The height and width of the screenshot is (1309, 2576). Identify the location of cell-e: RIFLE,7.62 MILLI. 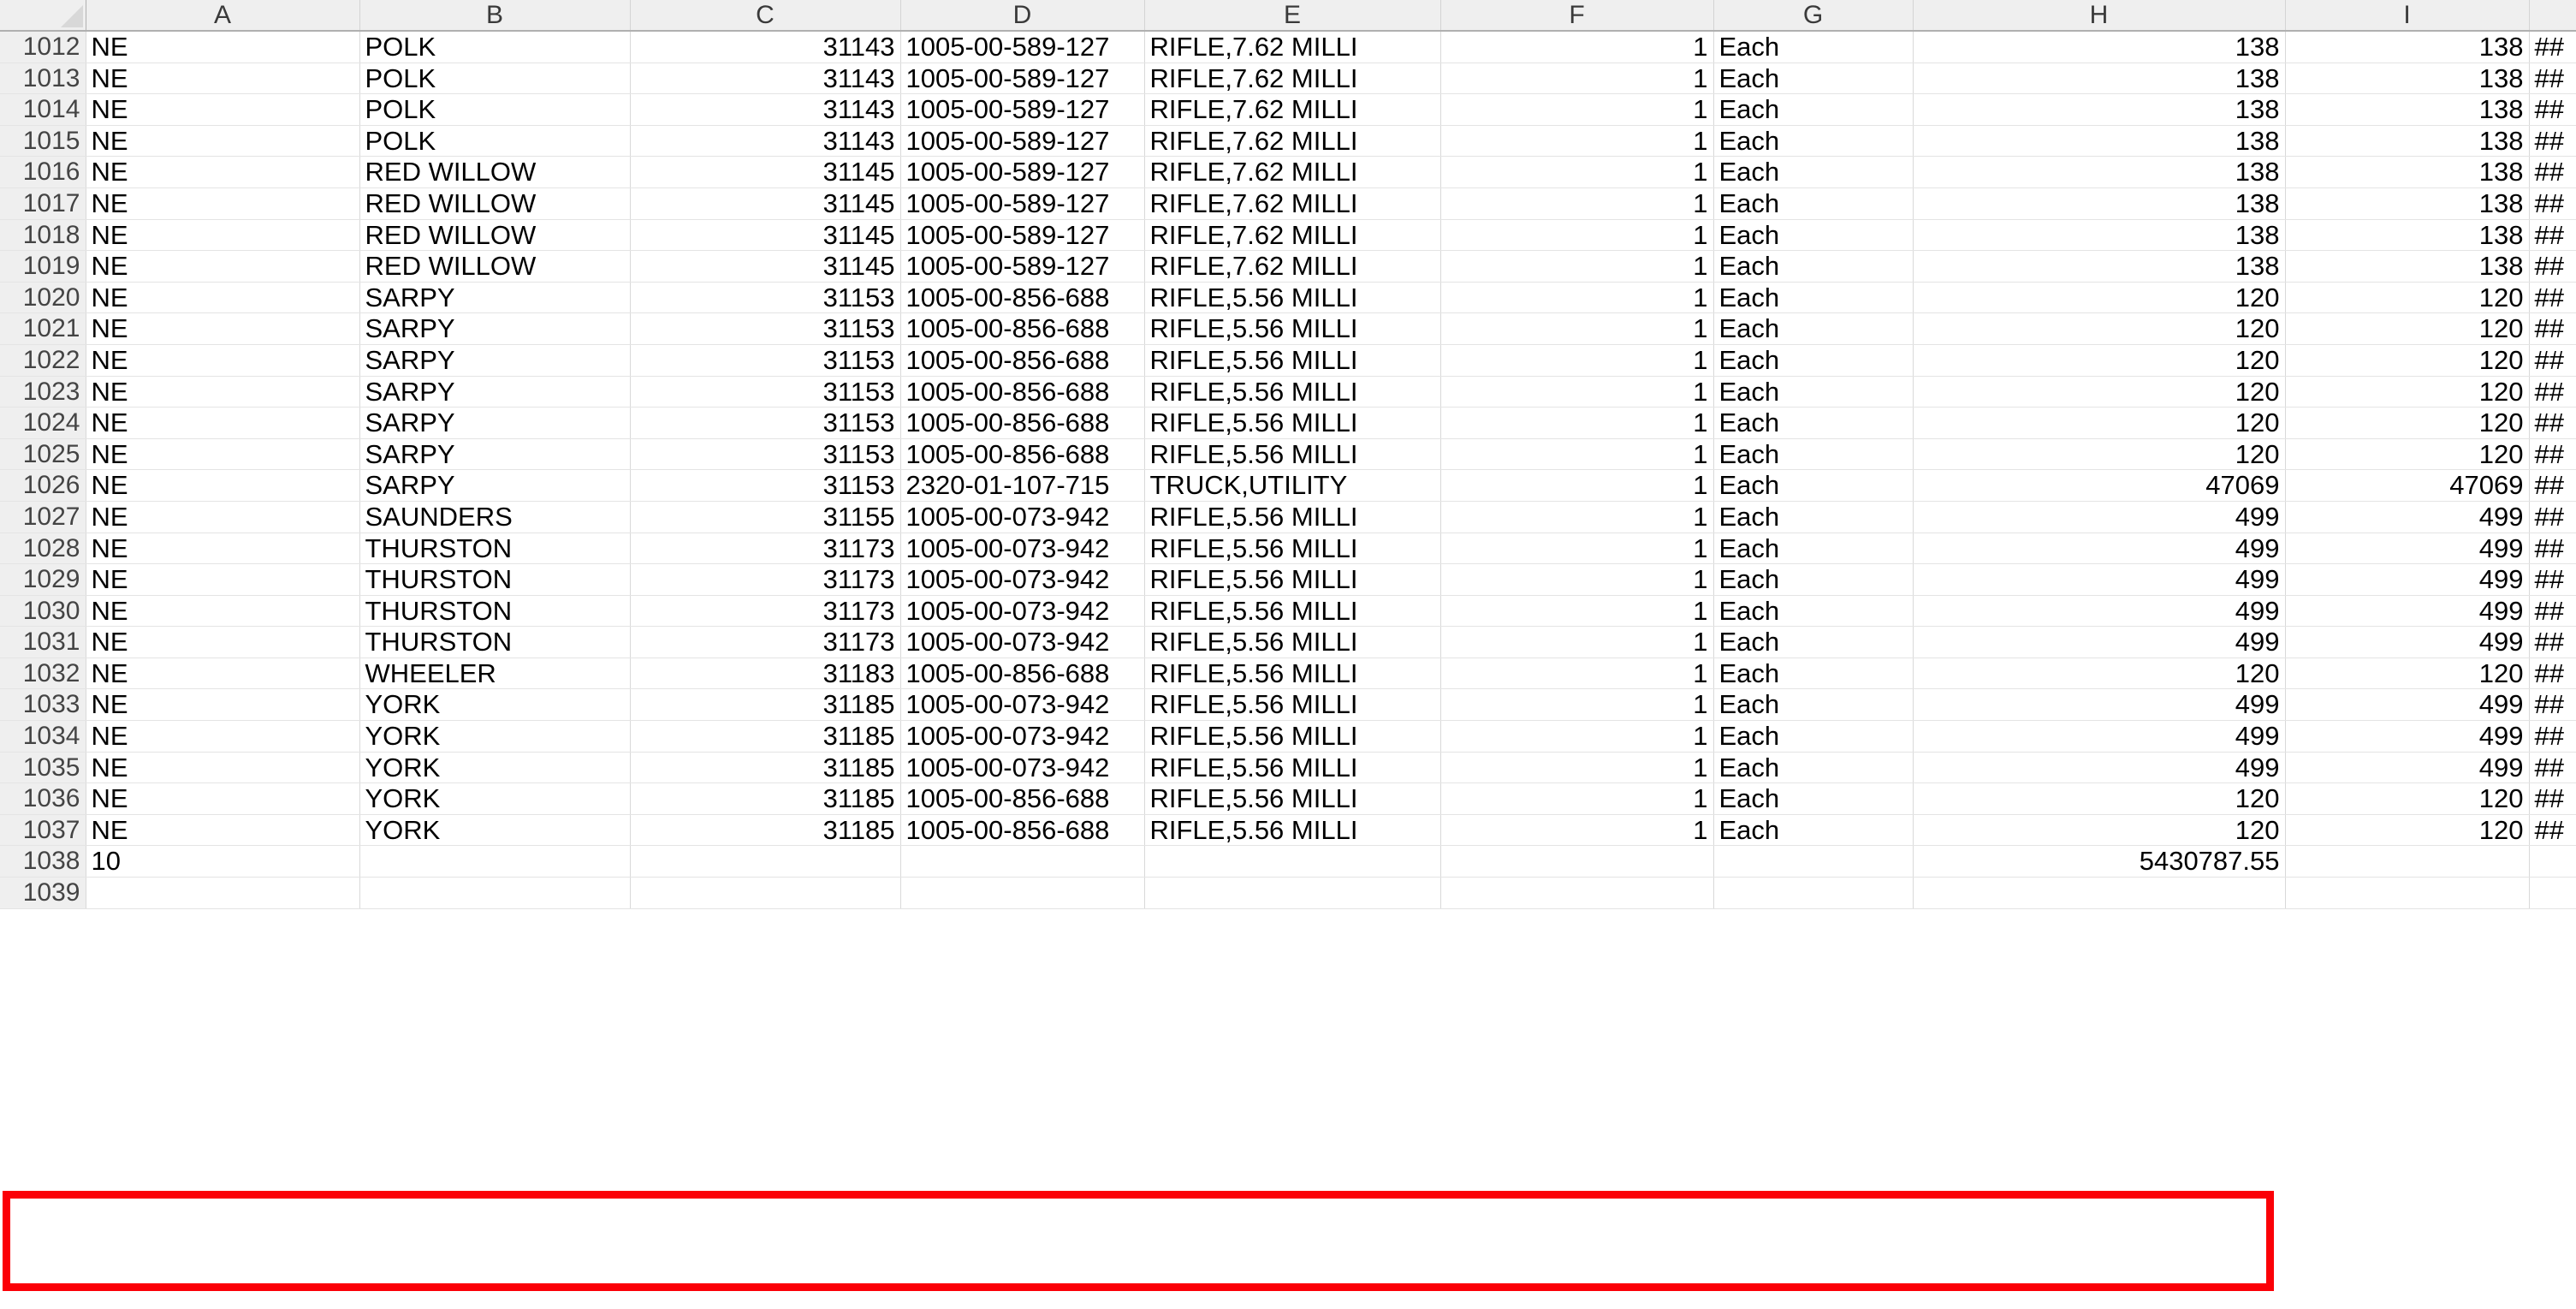
(1292, 235).